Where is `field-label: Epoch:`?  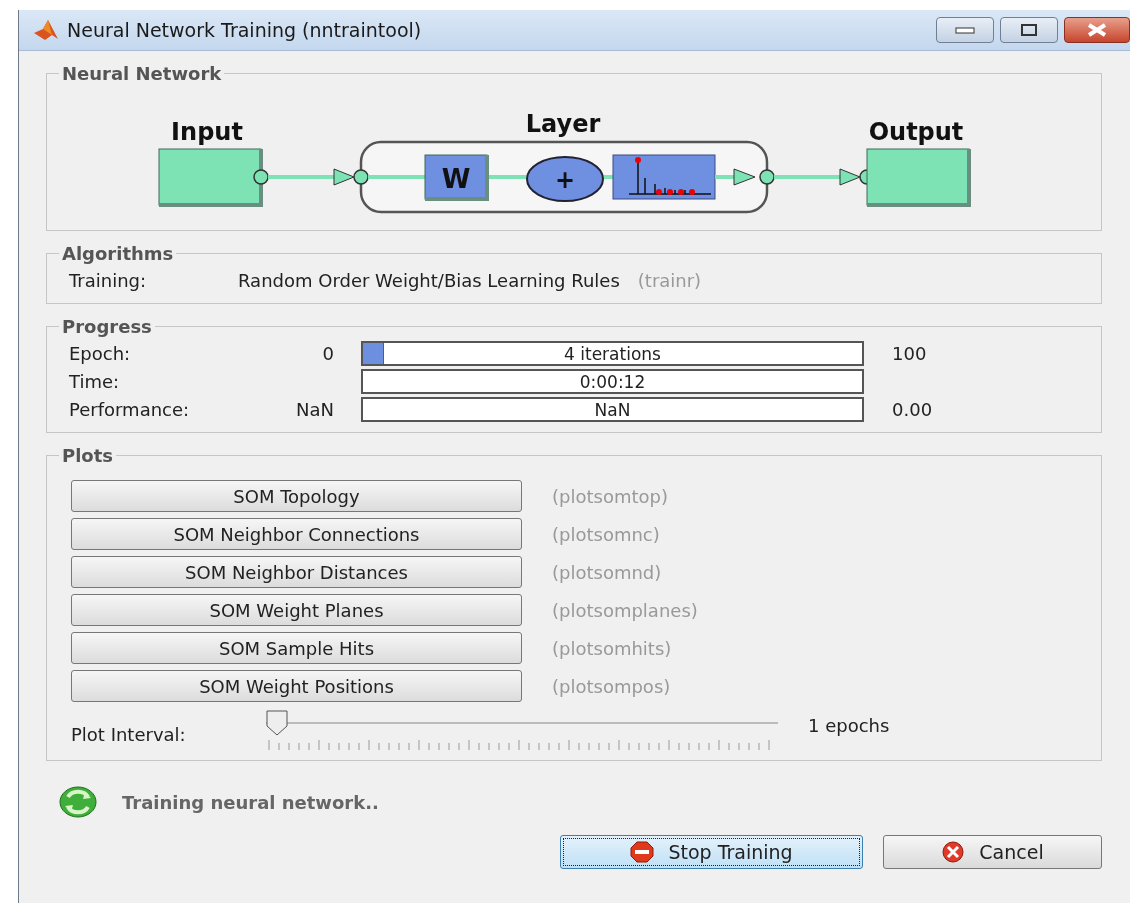 field-label: Epoch: is located at coordinates (100, 354).